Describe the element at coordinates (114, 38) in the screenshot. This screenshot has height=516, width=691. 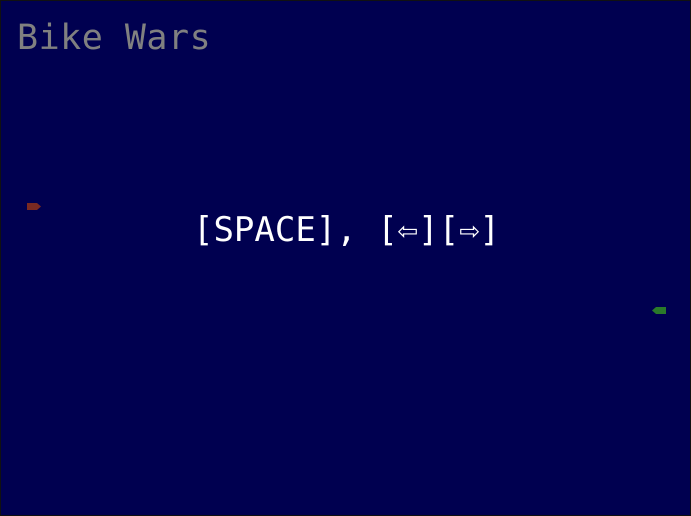
I see `game-title: Bike Wars` at that location.